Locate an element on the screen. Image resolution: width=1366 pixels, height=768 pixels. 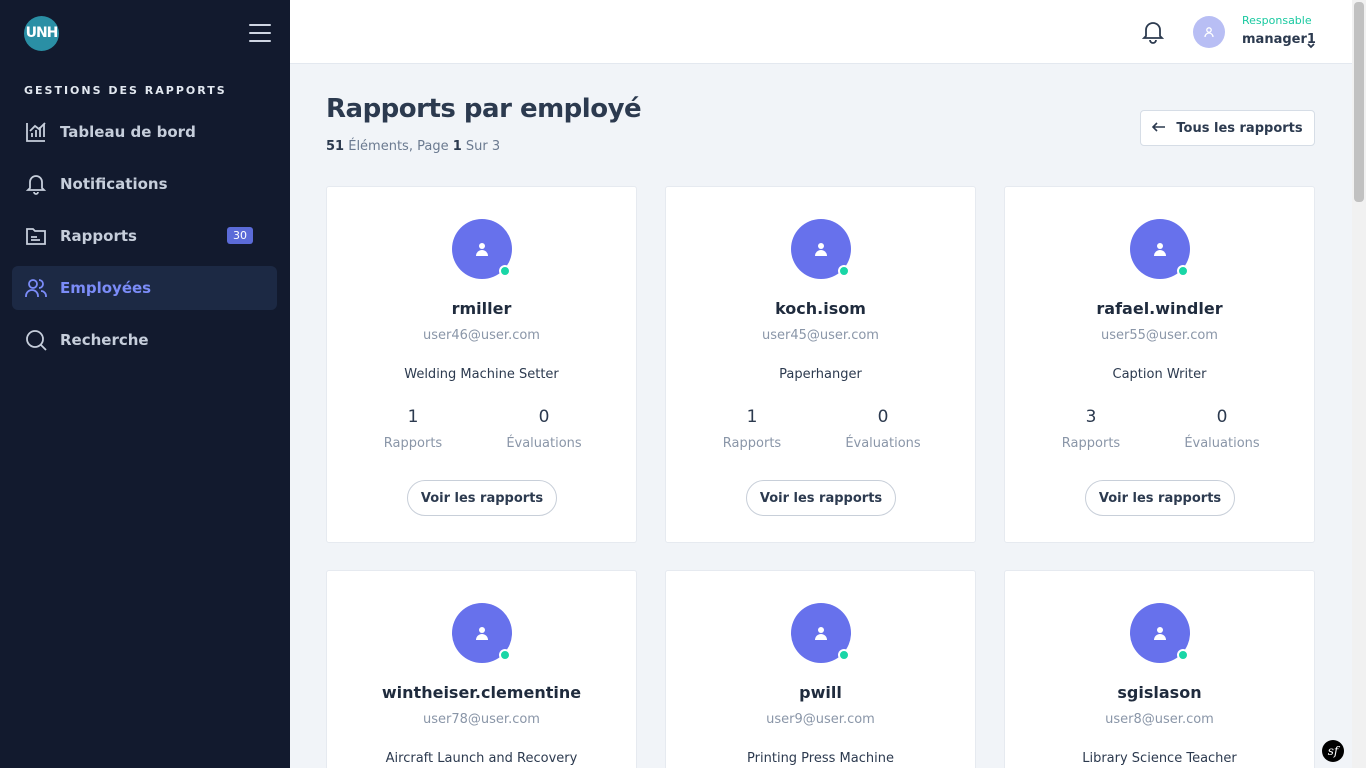
employee-email: user55@user.com is located at coordinates (1159, 335).